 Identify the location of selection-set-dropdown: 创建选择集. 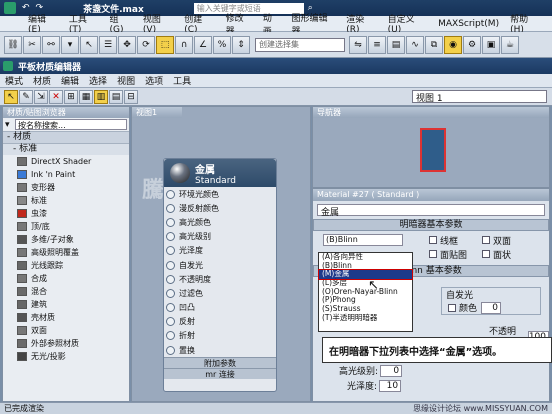
(300, 44).